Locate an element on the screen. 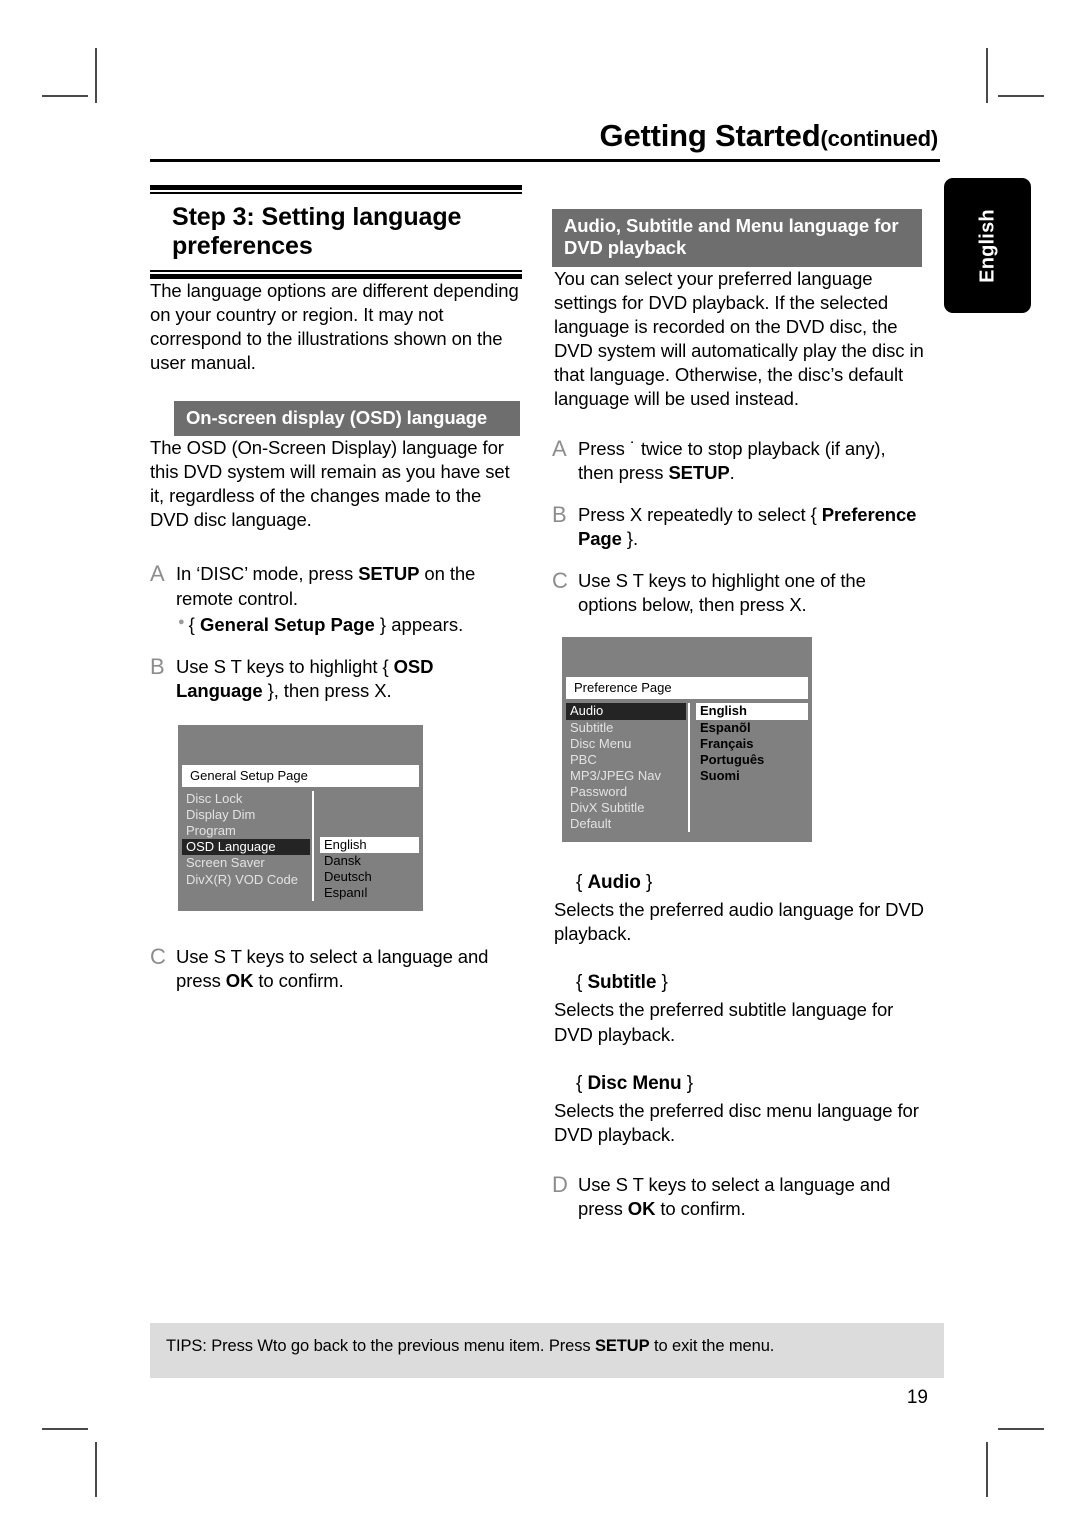 The image size is (1080, 1524). osd-menu-item: MP3/JPEG Nav is located at coordinates (626, 776).